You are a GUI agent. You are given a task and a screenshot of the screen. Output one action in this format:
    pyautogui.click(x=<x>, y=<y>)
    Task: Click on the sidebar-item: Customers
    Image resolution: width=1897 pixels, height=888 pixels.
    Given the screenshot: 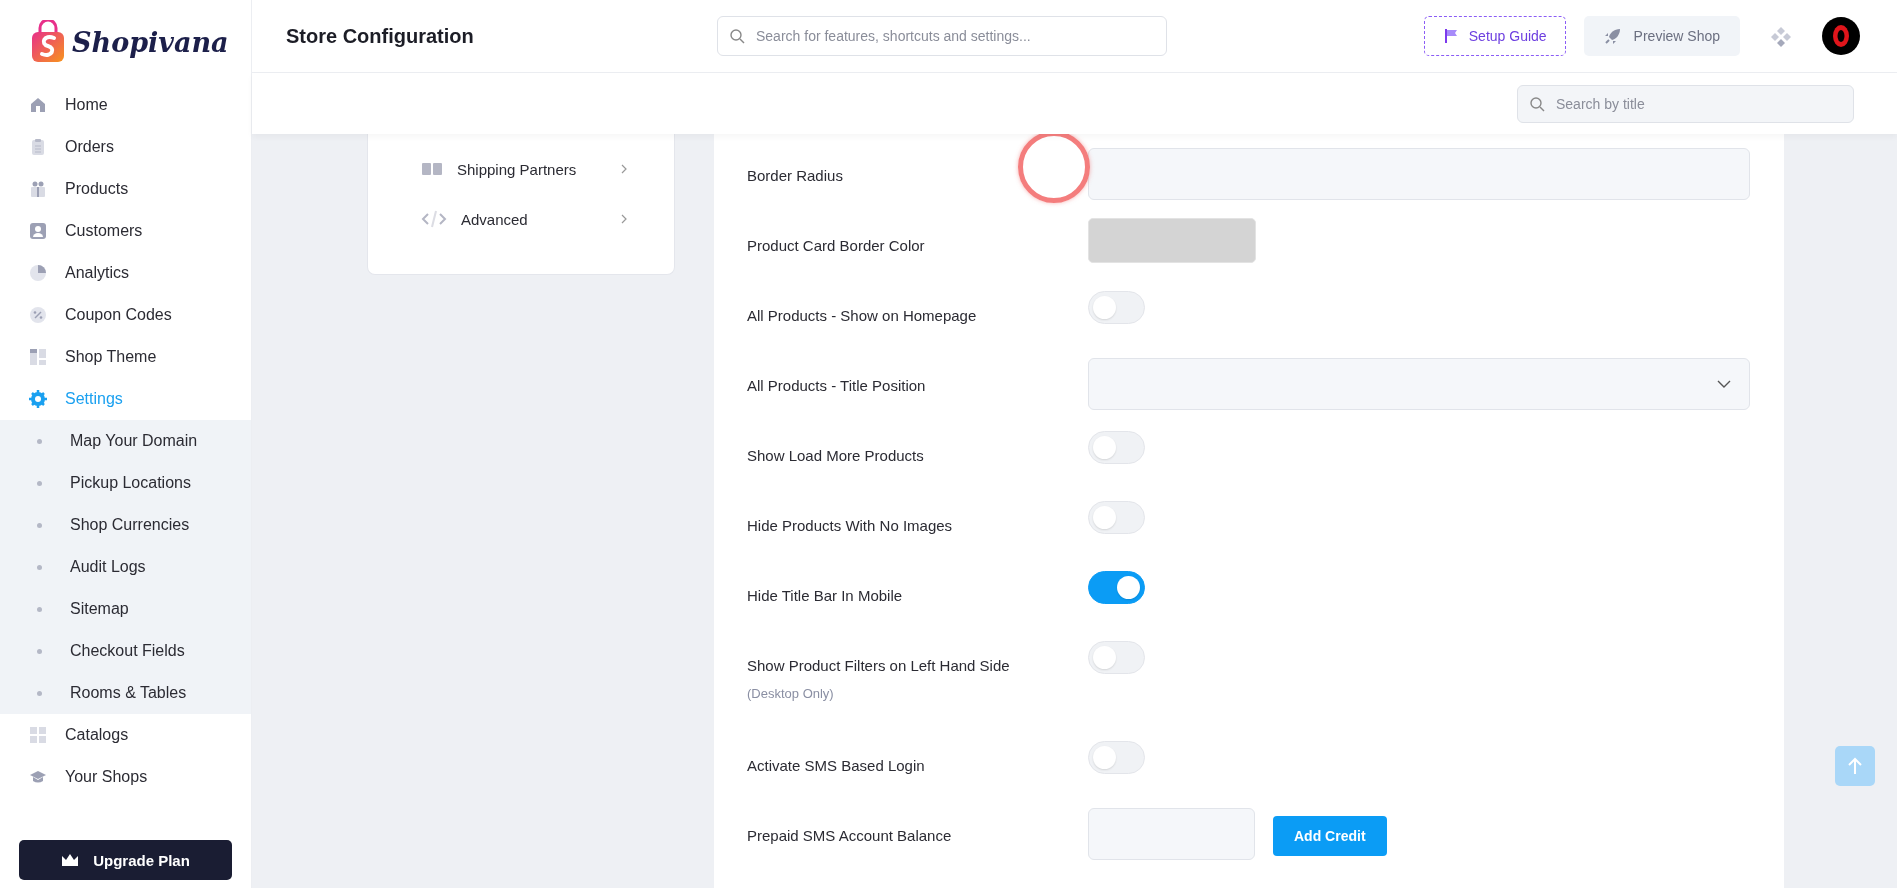 What is the action you would take?
    pyautogui.click(x=125, y=231)
    